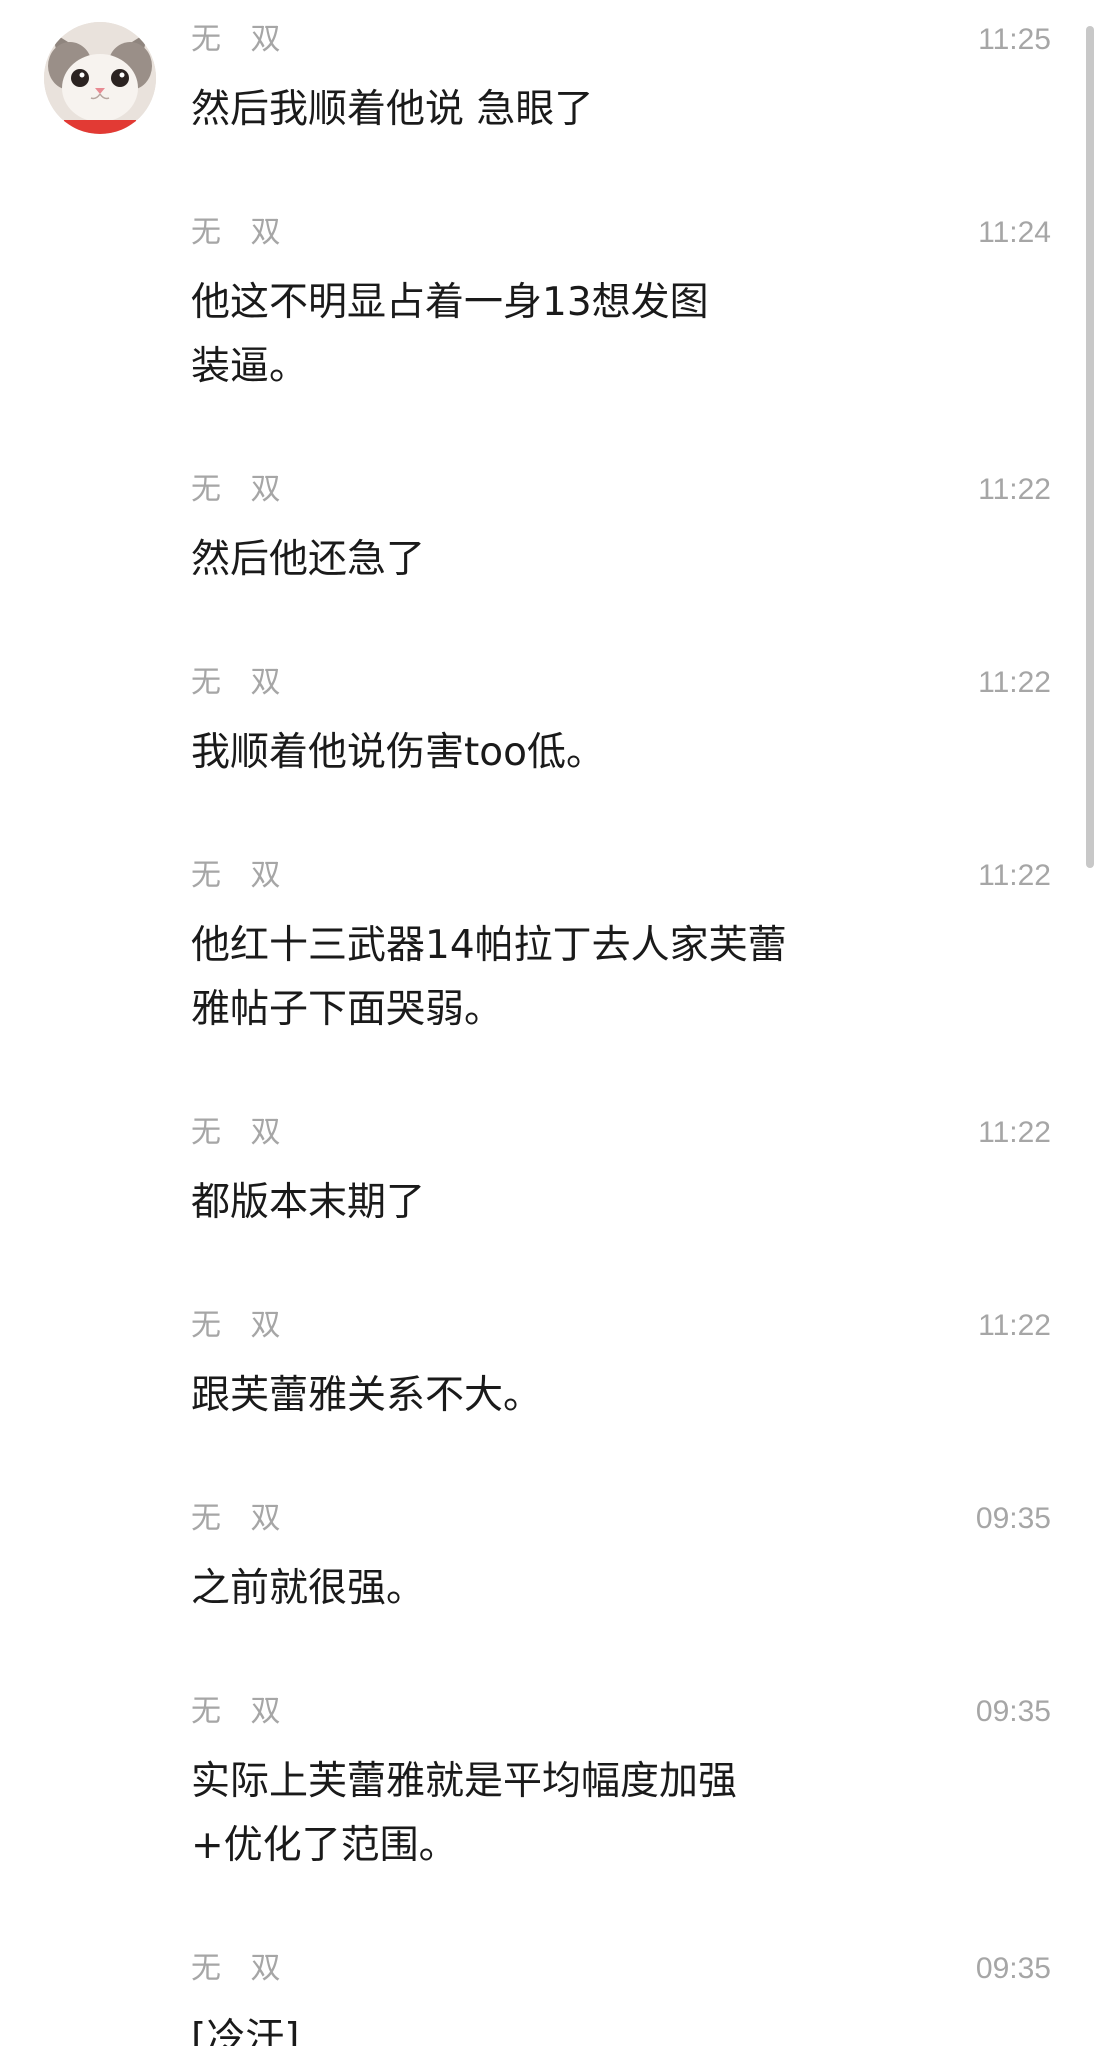 The image size is (1100, 2046). What do you see at coordinates (550, 1556) in the screenshot?
I see `message-item: 无 双 09:35 之前就很强。` at bounding box center [550, 1556].